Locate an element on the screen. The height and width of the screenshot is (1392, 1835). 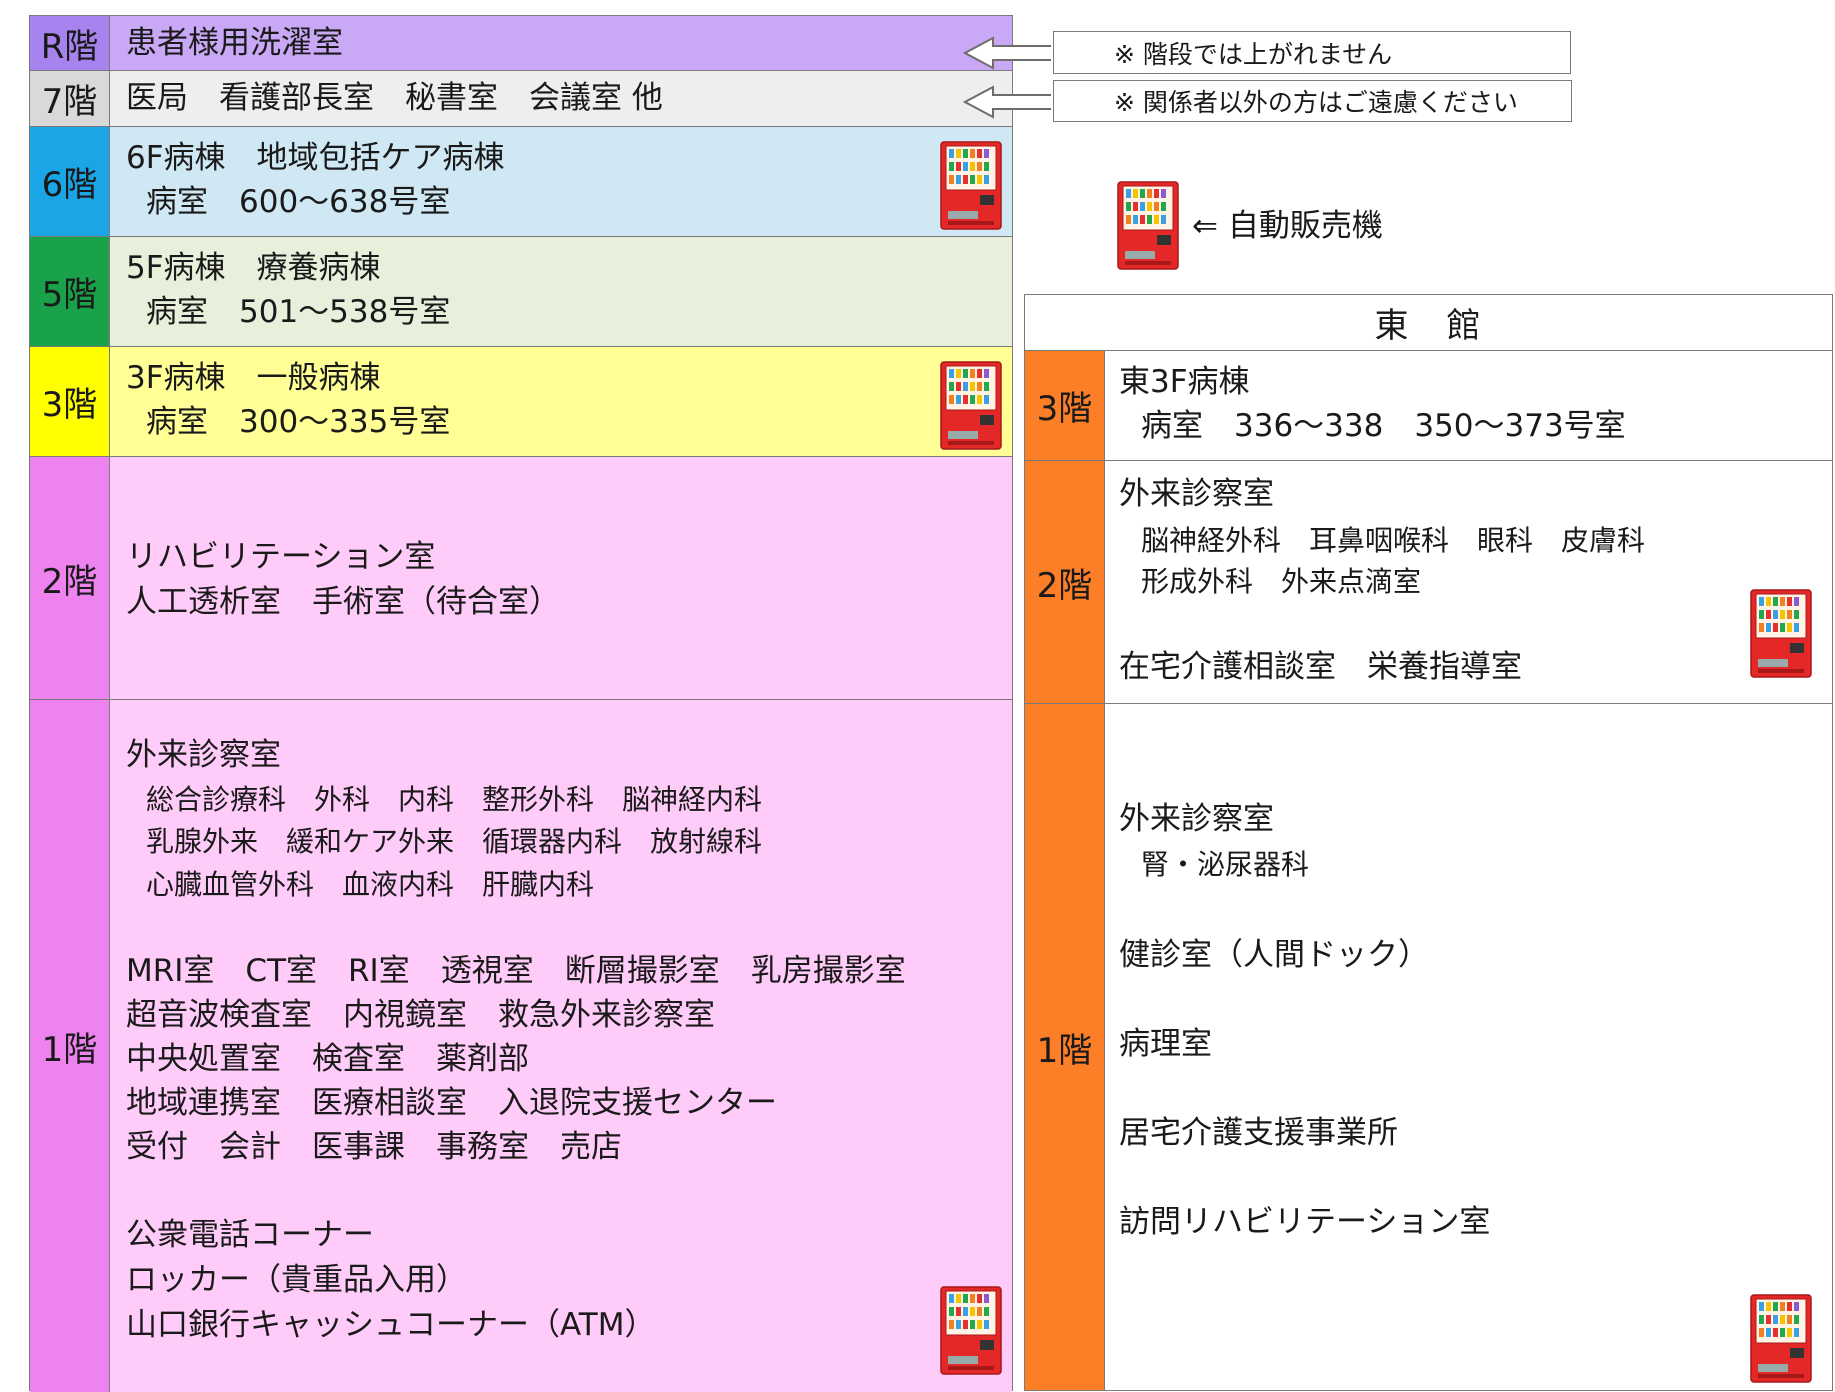
floor-1-line-1: 外来診察室 is located at coordinates (203, 755).